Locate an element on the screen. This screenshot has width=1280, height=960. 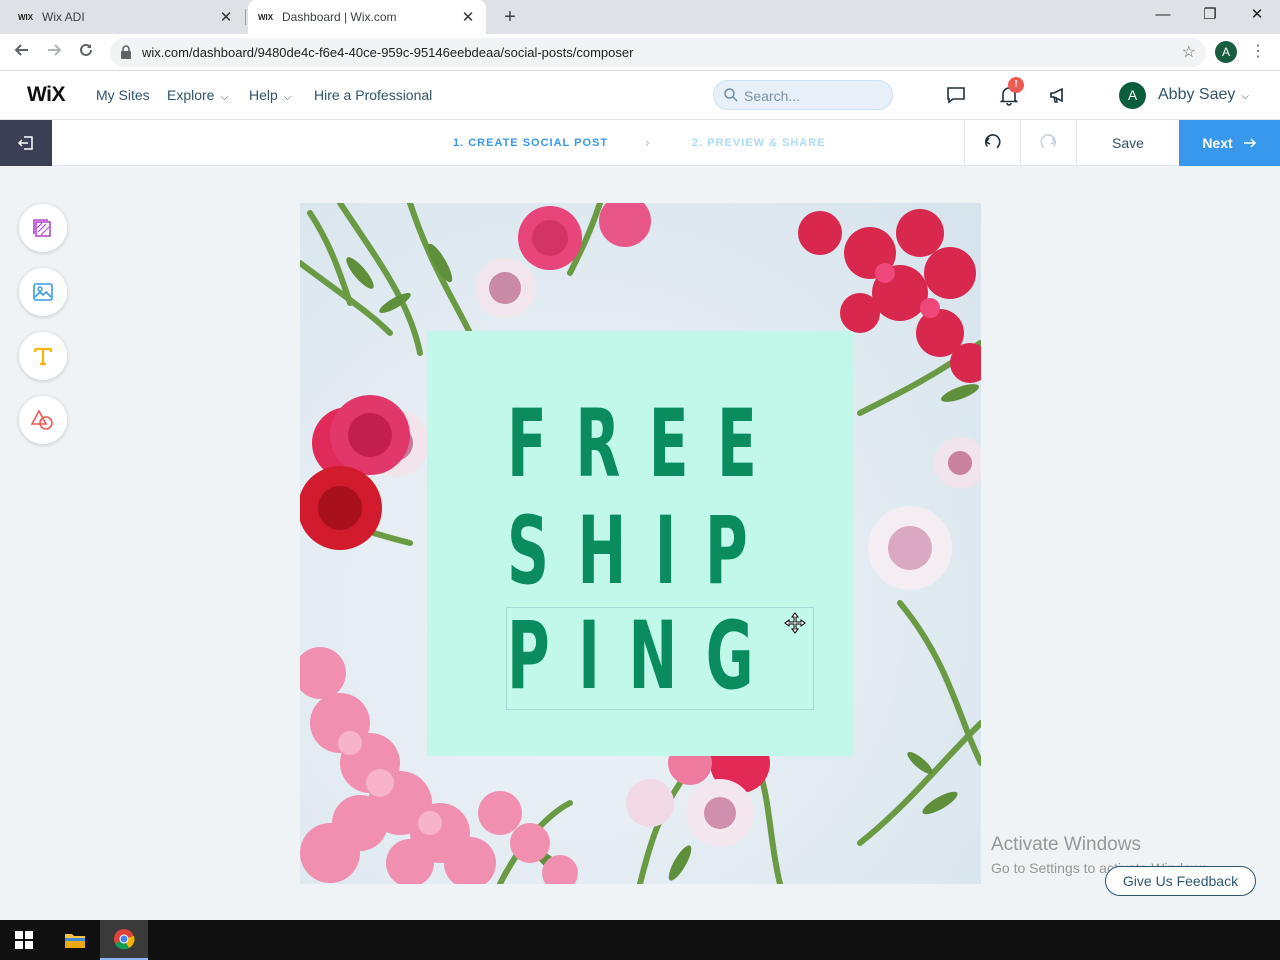
kebab-menu-icon: ⋮ is located at coordinates (1258, 52).